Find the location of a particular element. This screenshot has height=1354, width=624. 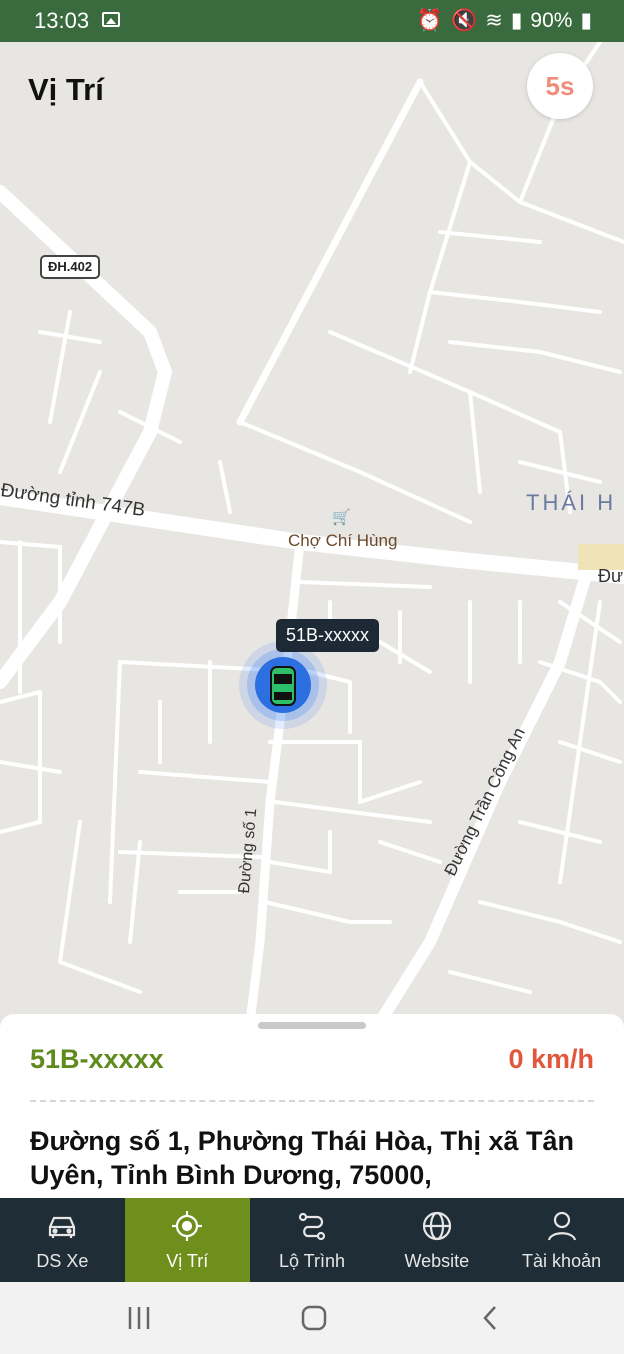

bottom-nav: DS Xe Vị Trí Lộ Trình Website Tài khoản is located at coordinates (312, 1240).